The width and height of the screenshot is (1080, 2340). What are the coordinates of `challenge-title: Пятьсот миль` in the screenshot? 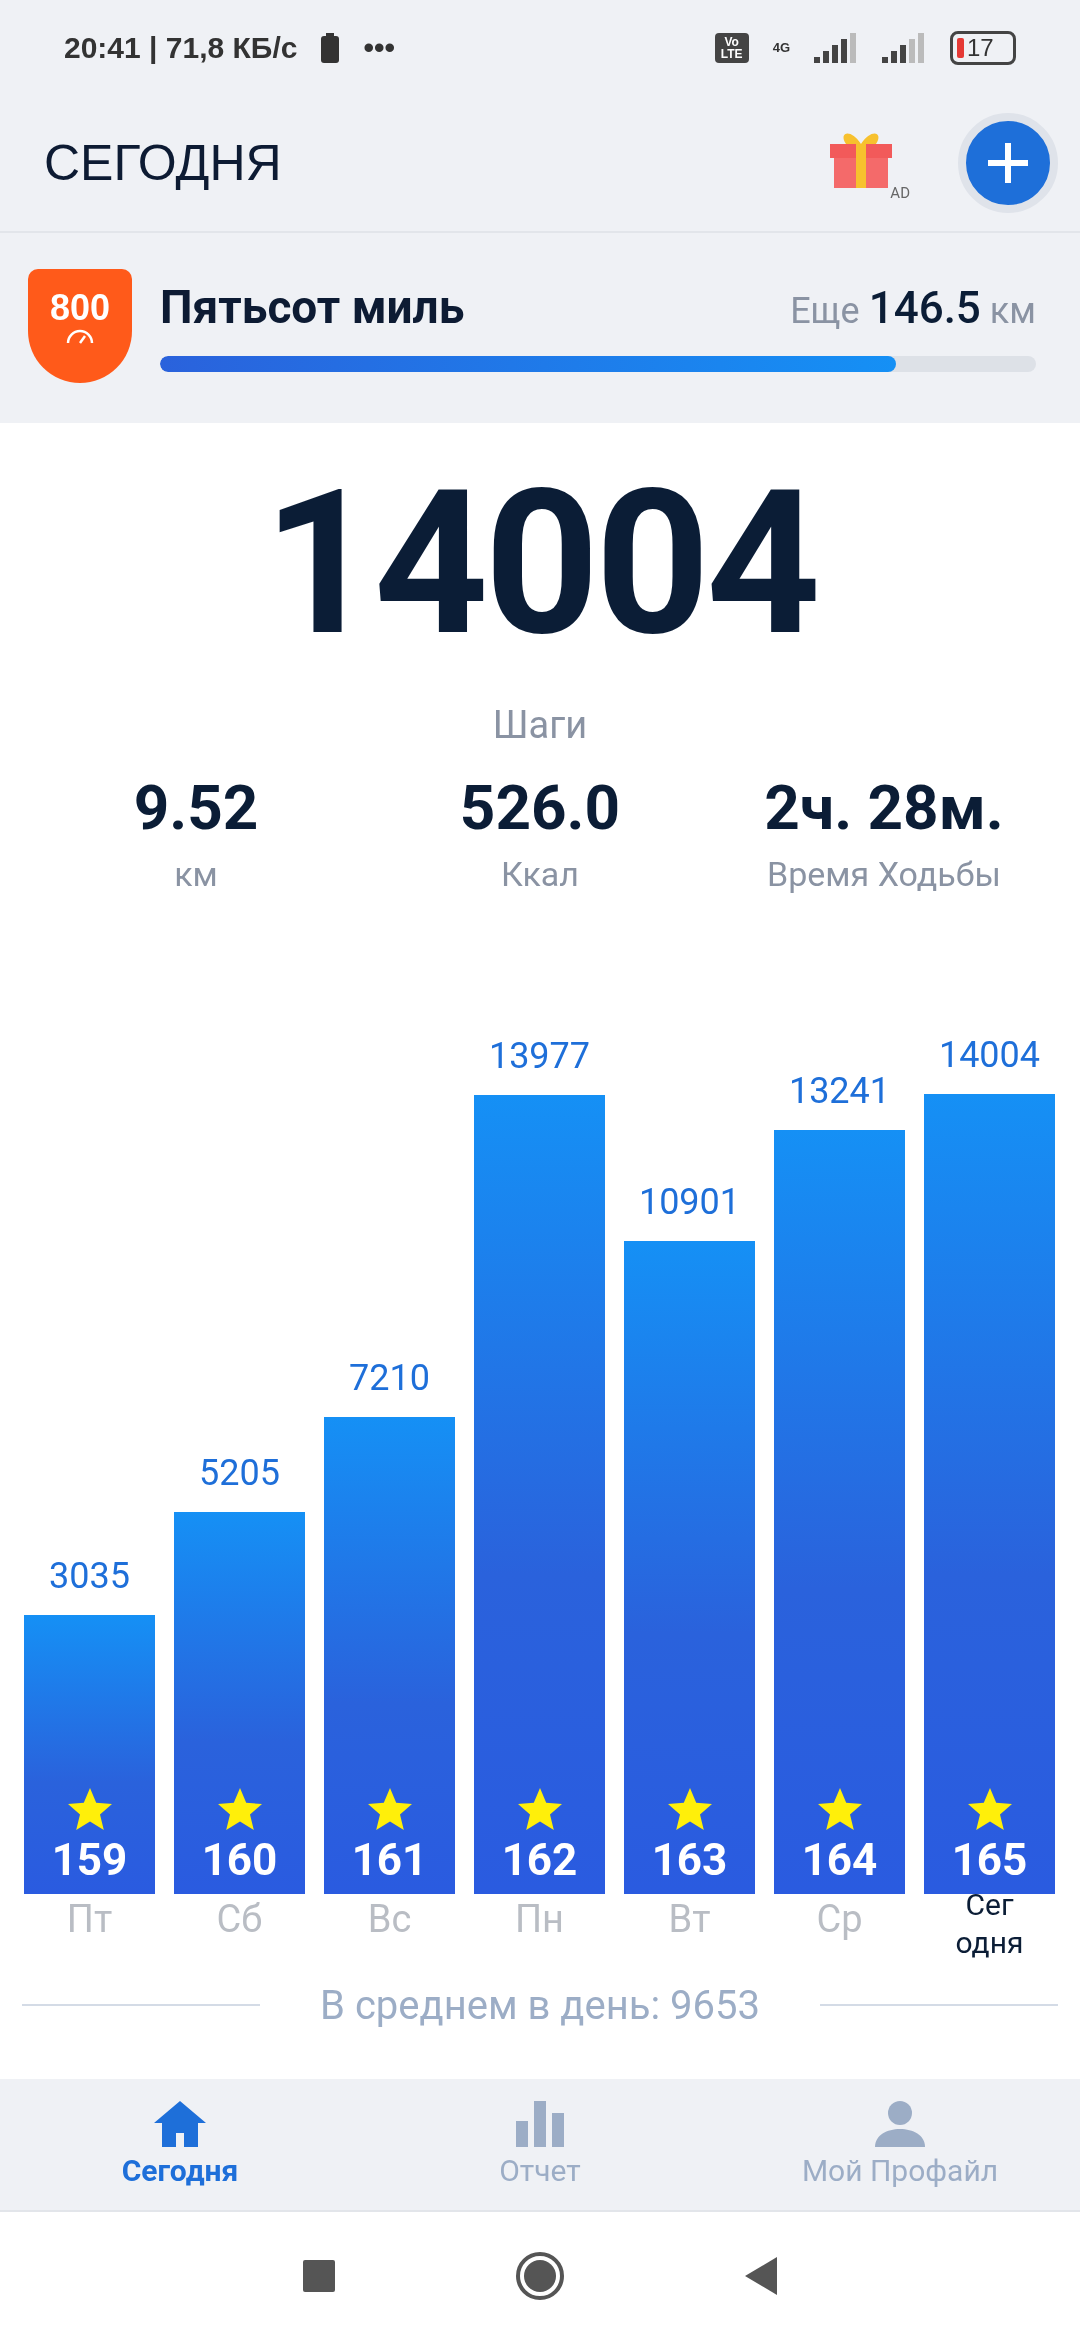 It's located at (313, 307).